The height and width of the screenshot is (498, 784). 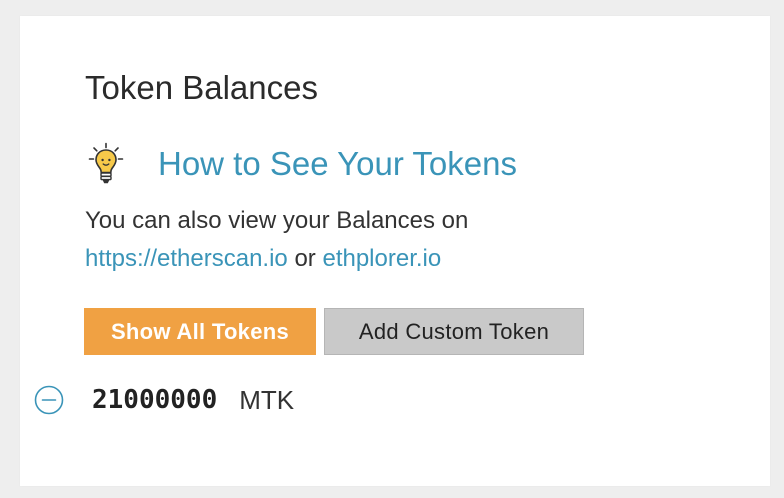 I want to click on show-all-tokens-button: Show All Tokens, so click(x=200, y=331).